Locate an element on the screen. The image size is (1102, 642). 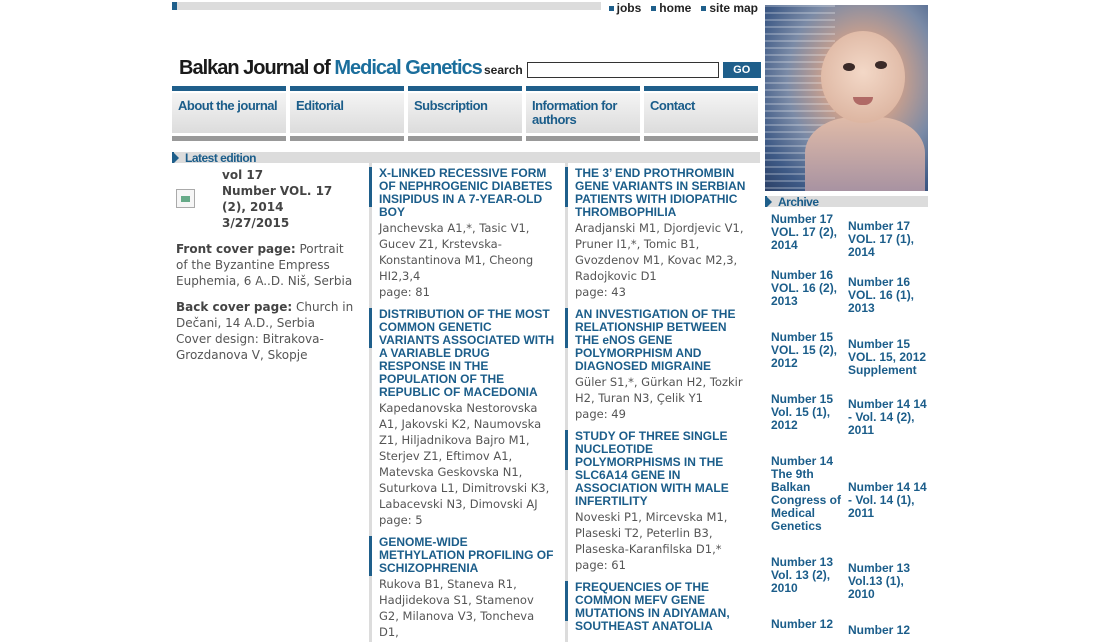
archive-link: Number 16 VOL. 16 (1), 2013 is located at coordinates (888, 300).